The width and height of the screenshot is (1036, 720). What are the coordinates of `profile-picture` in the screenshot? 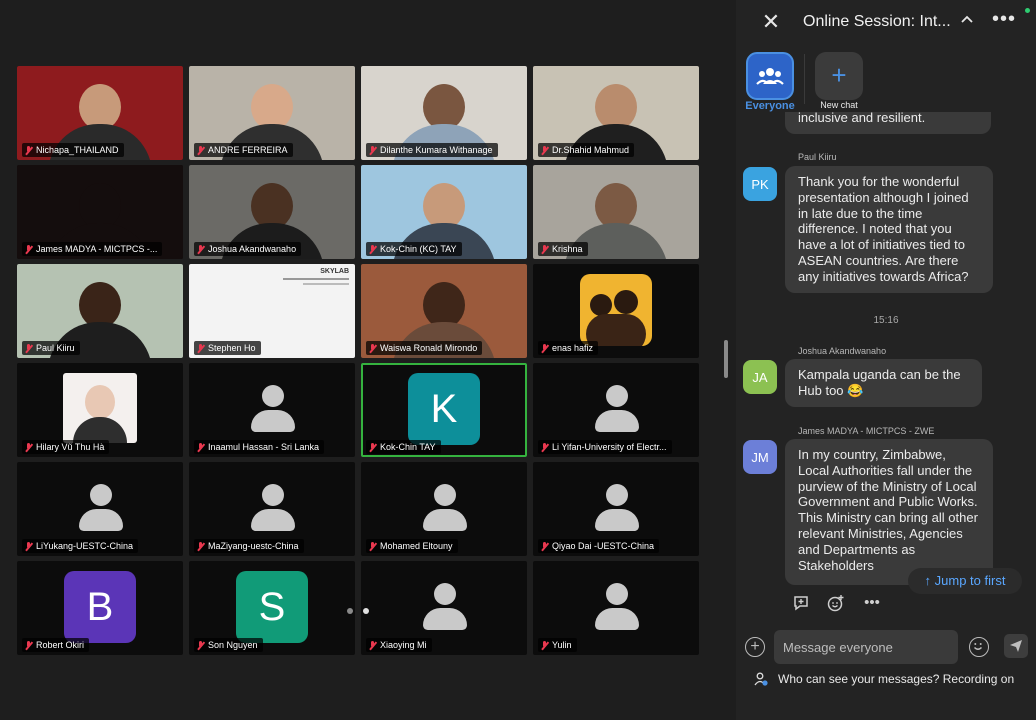 It's located at (616, 310).